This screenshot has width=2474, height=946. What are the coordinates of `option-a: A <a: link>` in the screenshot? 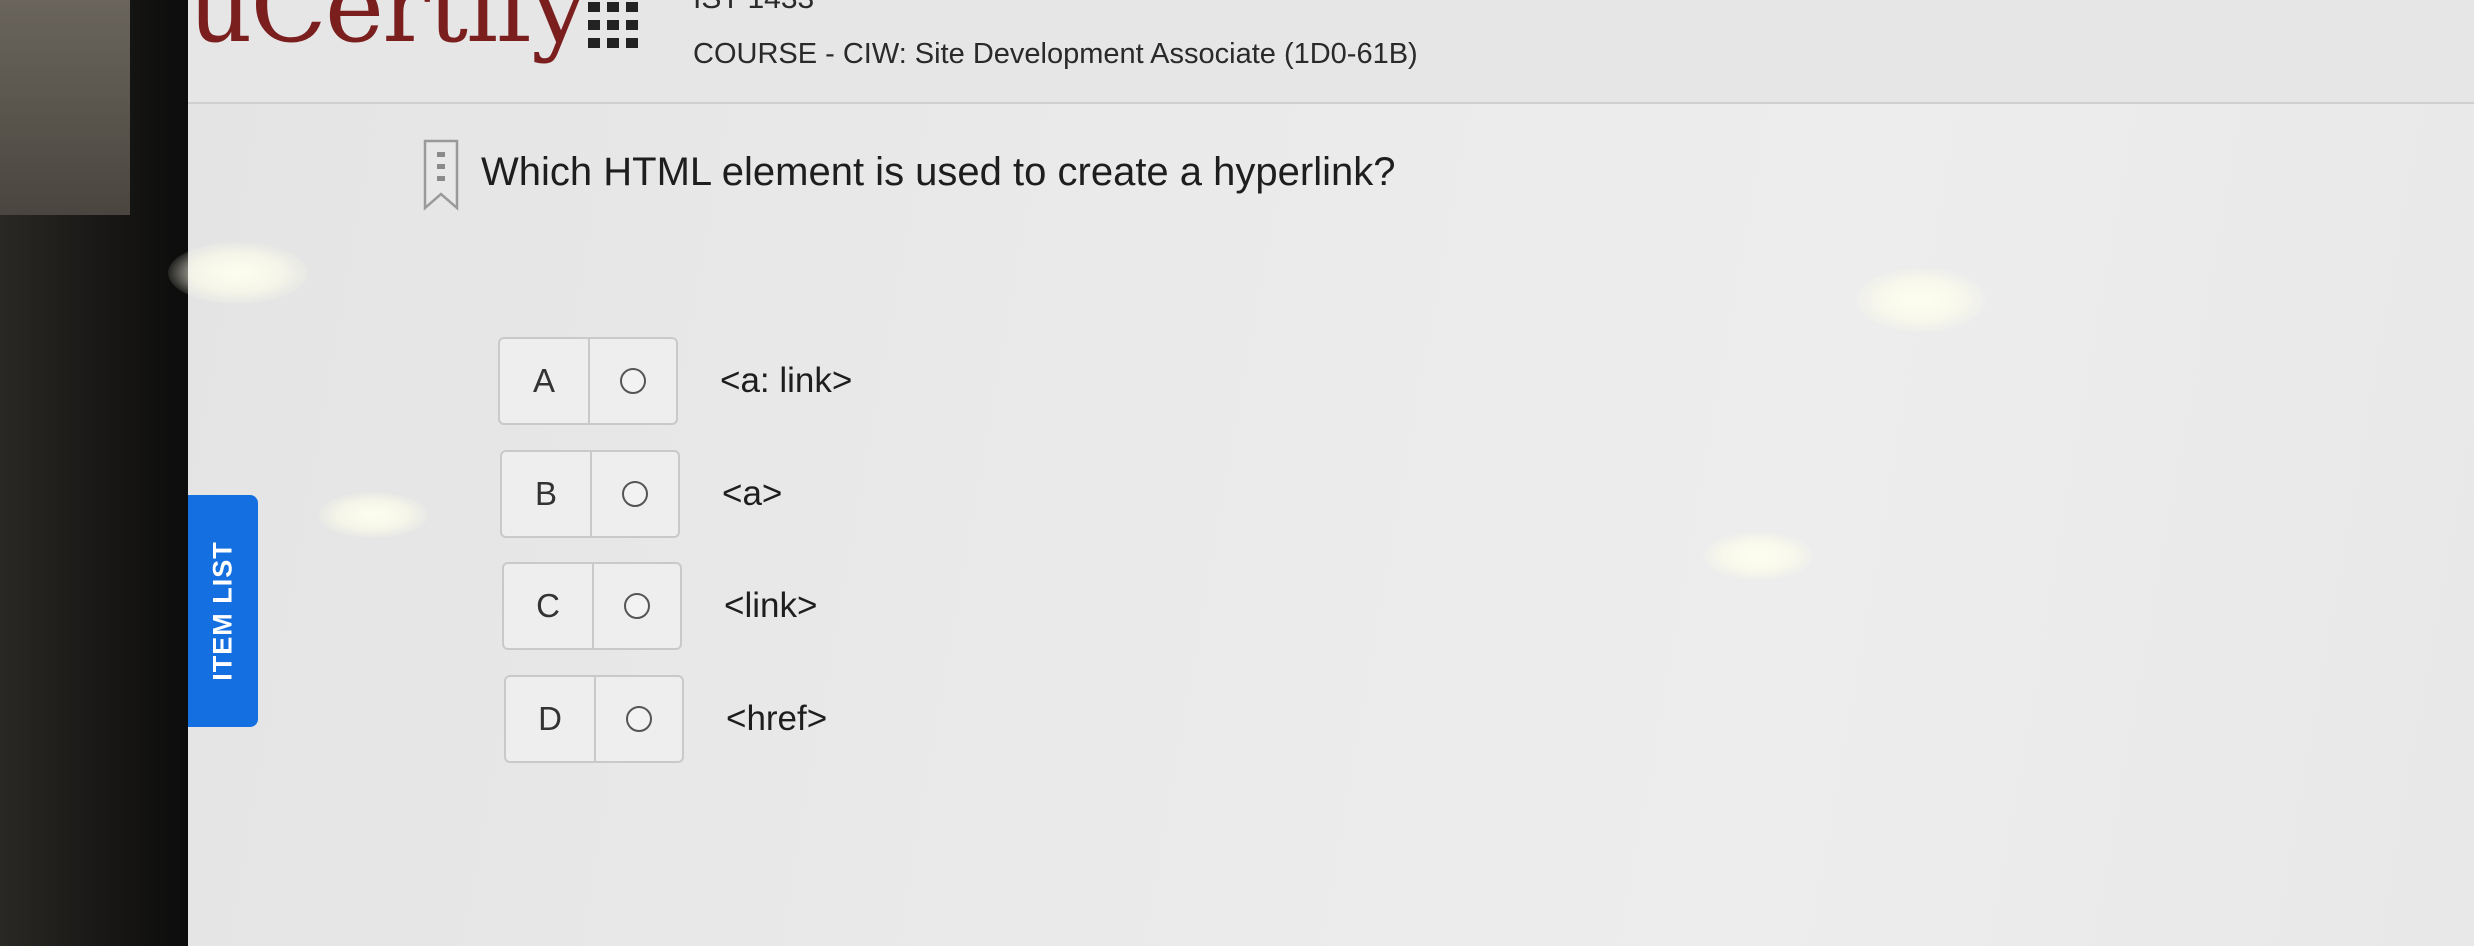 It's located at (675, 381).